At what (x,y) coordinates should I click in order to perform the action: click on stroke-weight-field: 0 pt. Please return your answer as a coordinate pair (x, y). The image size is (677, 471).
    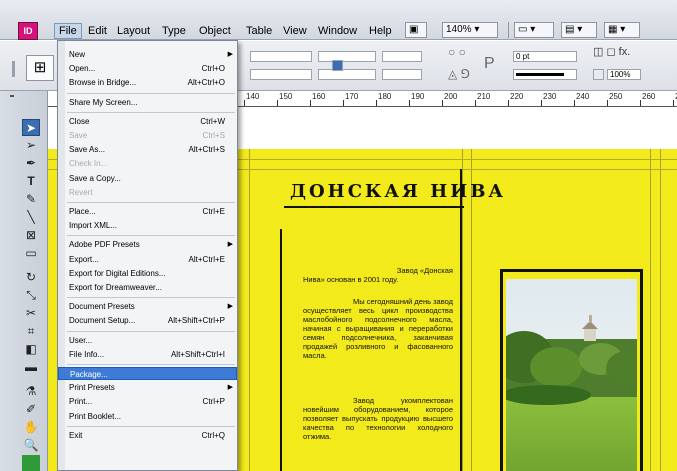
    Looking at the image, I should click on (545, 56).